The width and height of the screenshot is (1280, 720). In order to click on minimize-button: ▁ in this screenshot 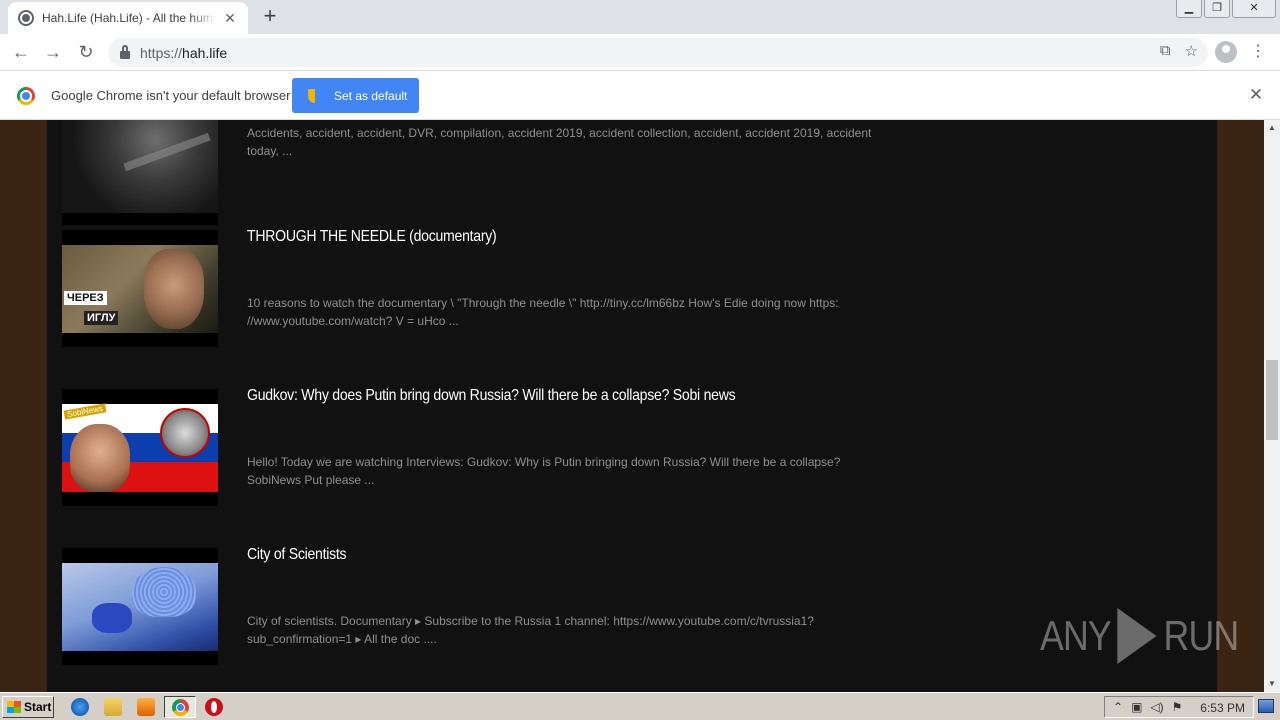, I will do `click(1189, 9)`.